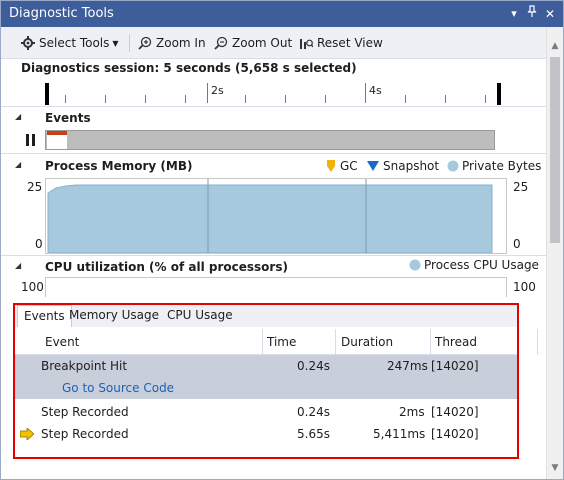  Describe the element at coordinates (521, 187) in the screenshot. I see `memory-y-max-right: 25` at that location.